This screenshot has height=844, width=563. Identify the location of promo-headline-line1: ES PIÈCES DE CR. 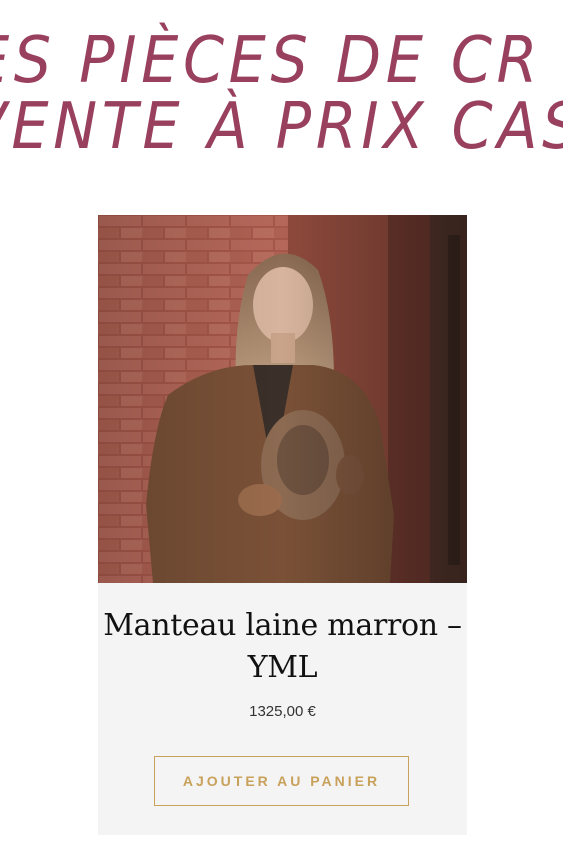
(271, 61).